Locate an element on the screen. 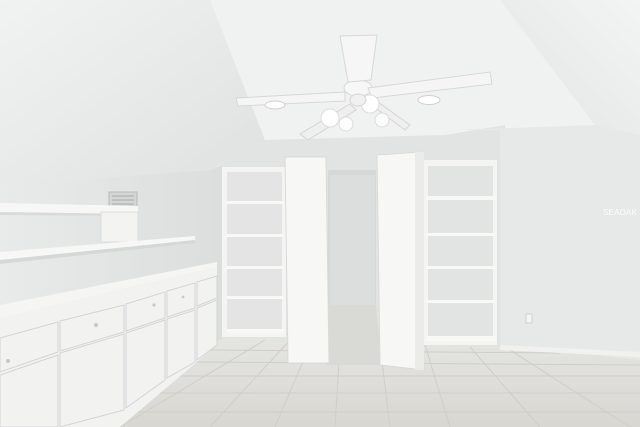 This screenshot has height=427, width=640. shelf-bracket is located at coordinates (119, 227).